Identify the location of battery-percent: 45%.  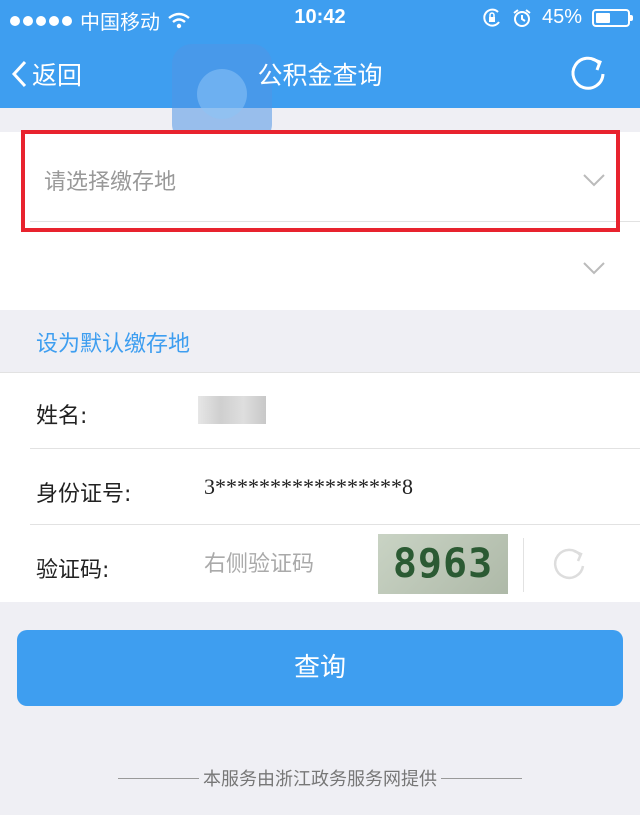
(561, 17).